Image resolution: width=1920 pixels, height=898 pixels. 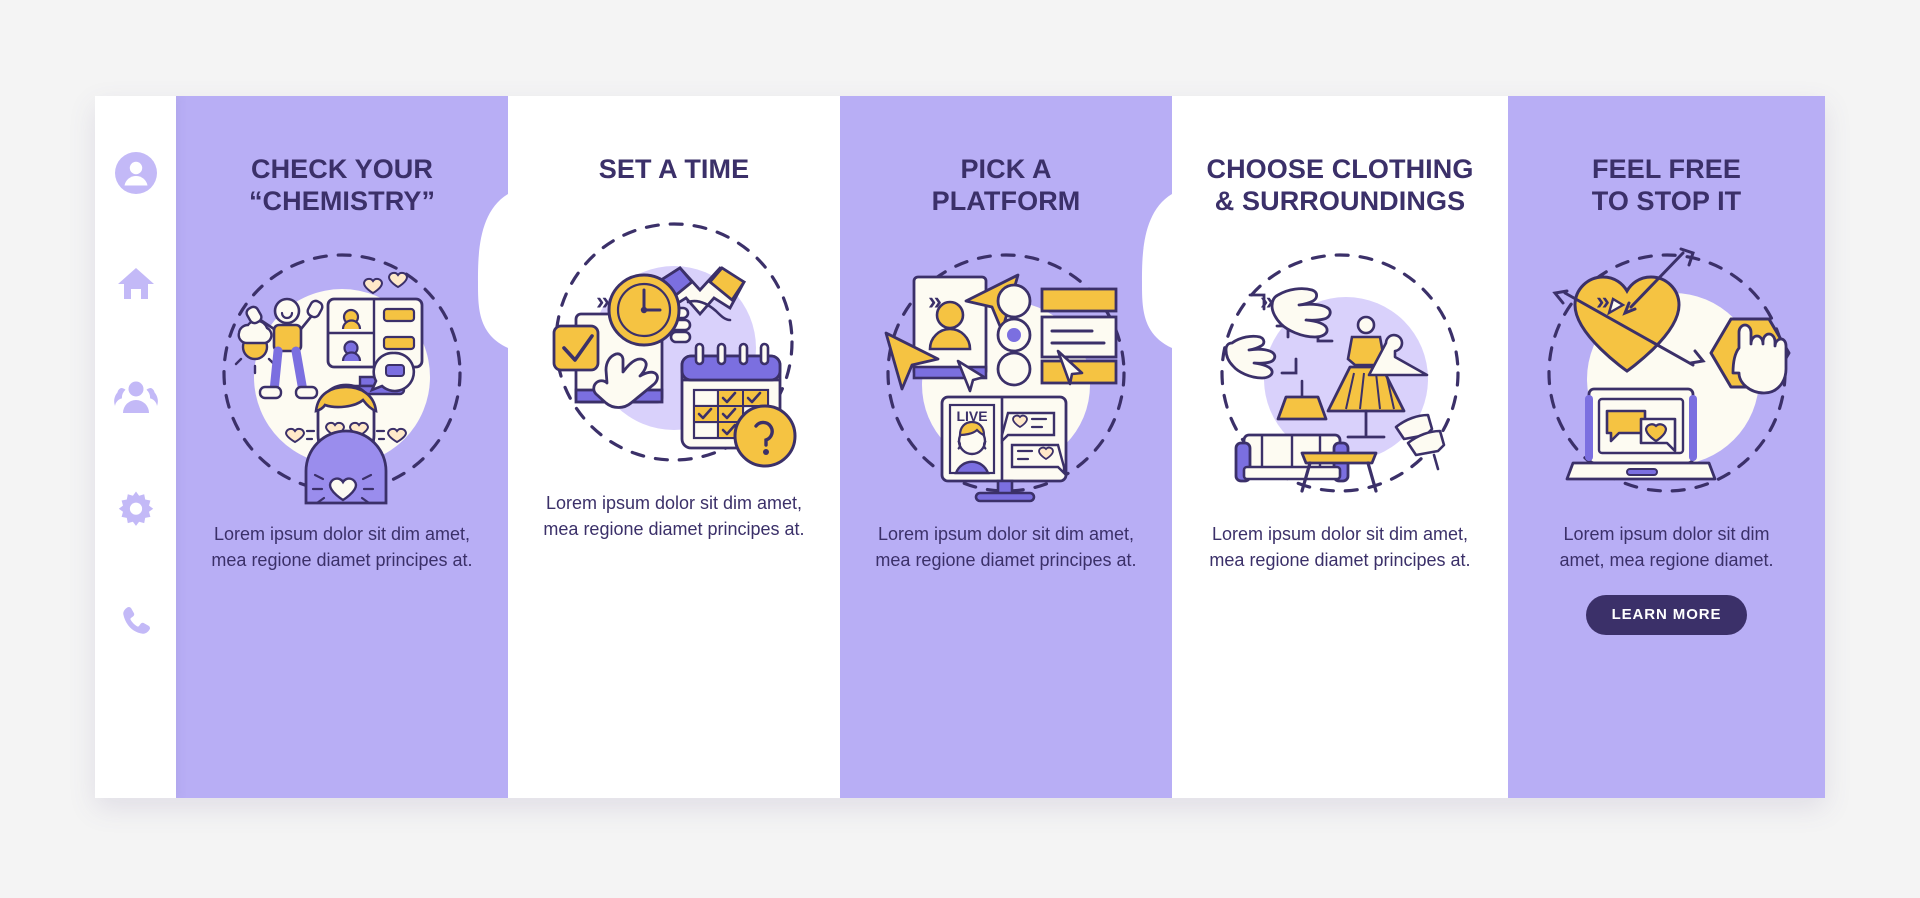 I want to click on panel-4-title-line1: CHOOSE CLOTHING, so click(x=1340, y=169).